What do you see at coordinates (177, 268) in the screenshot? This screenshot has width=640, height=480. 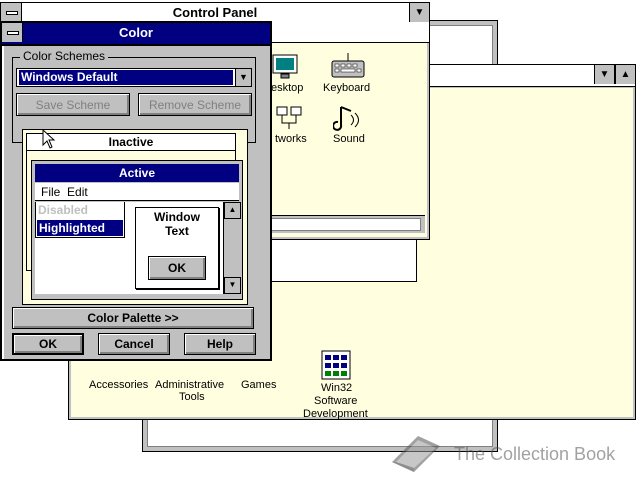 I see `preview-ok-button: OK` at bounding box center [177, 268].